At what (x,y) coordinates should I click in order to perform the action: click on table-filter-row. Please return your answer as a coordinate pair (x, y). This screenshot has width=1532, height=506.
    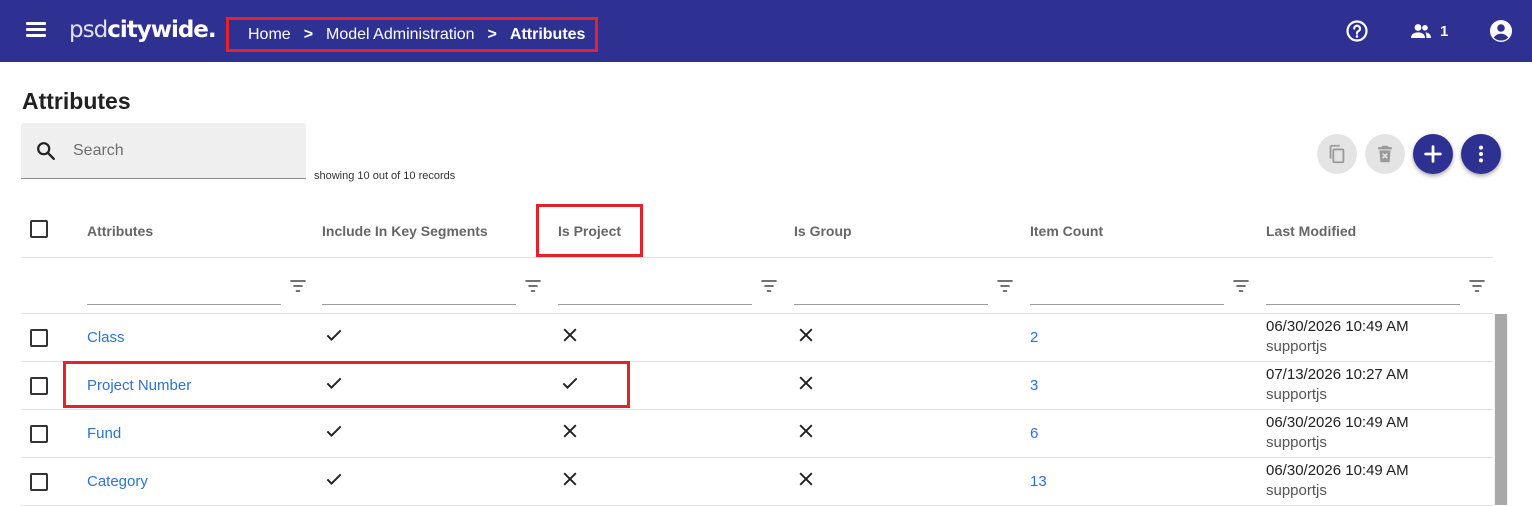
    Looking at the image, I should click on (757, 286).